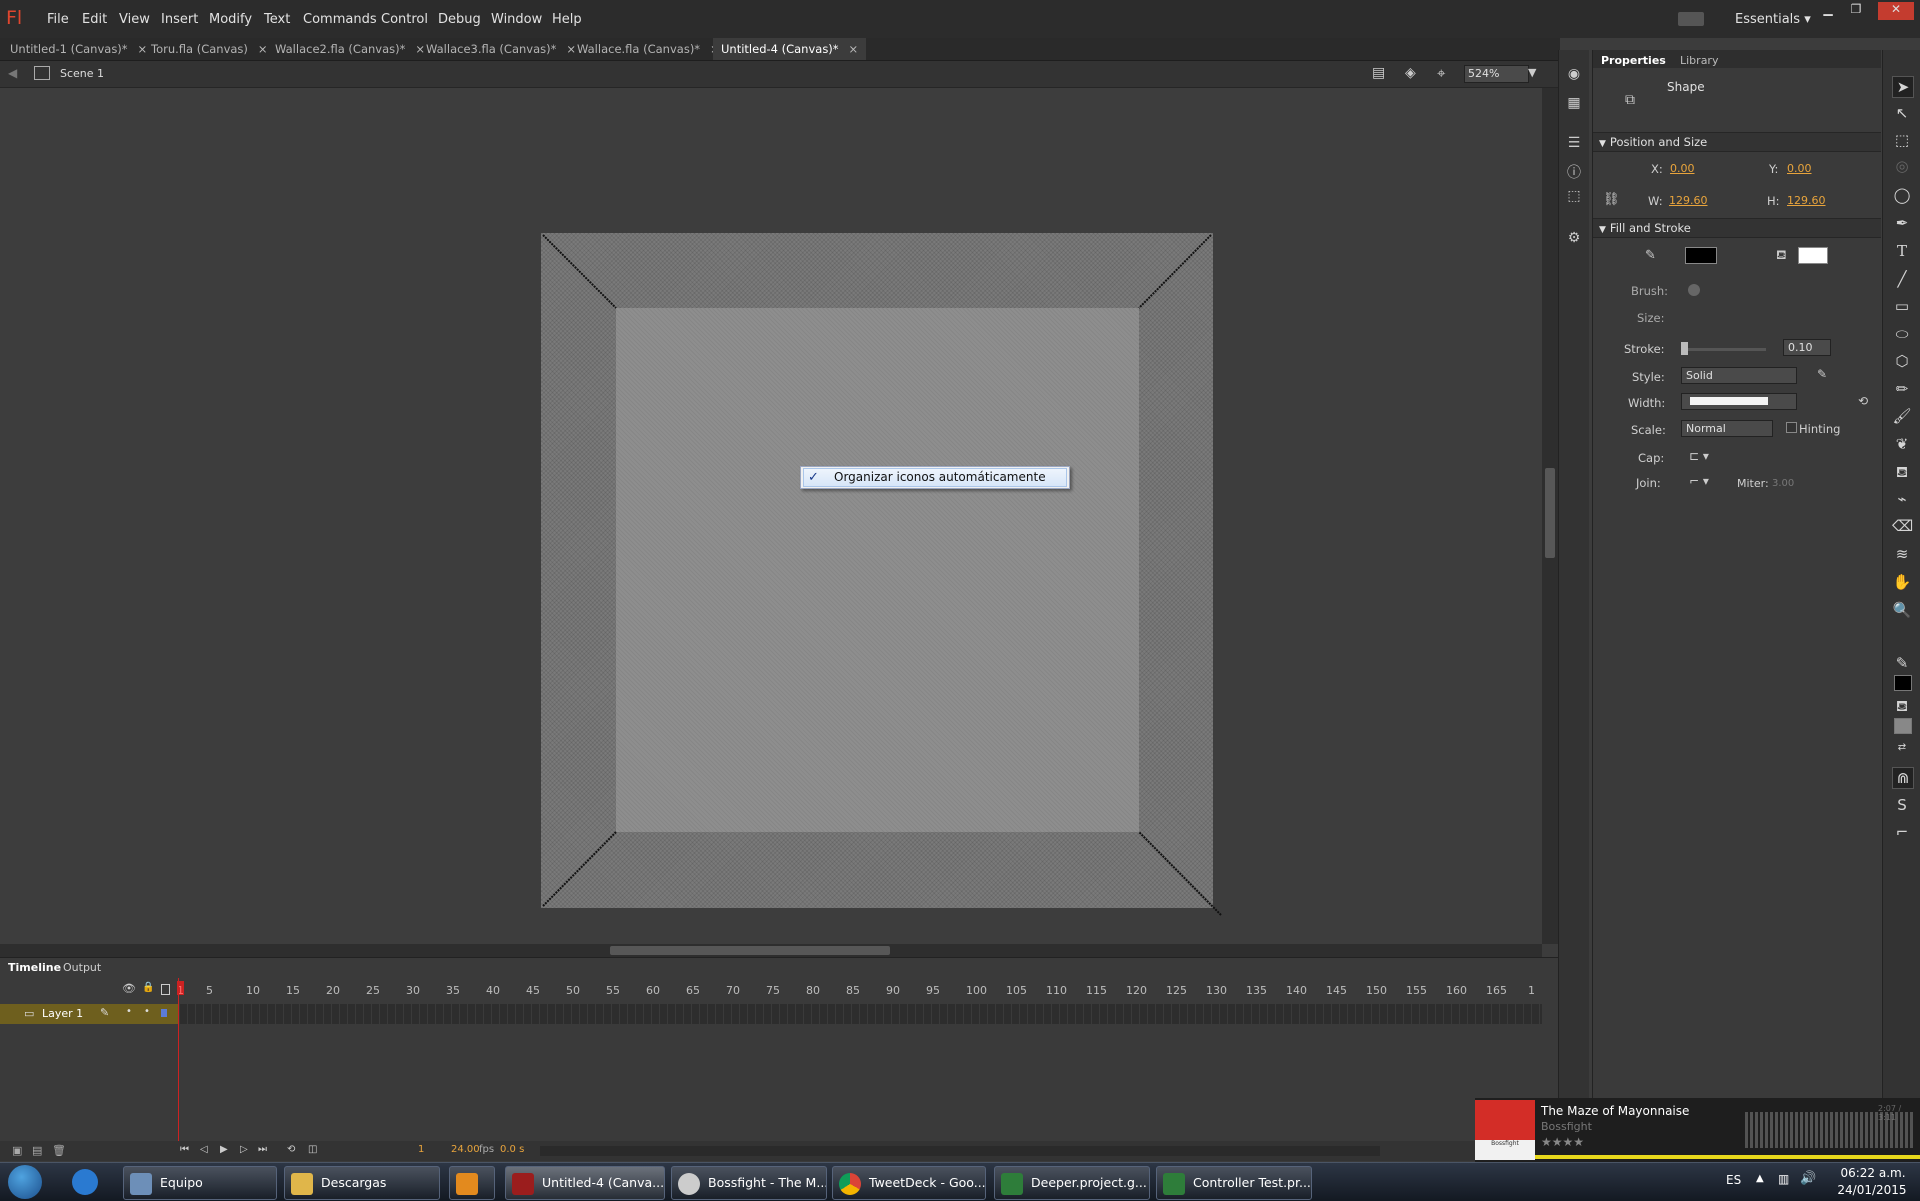 The width and height of the screenshot is (1920, 1201). I want to click on join-style-icon: ⌐ ▾, so click(1699, 481).